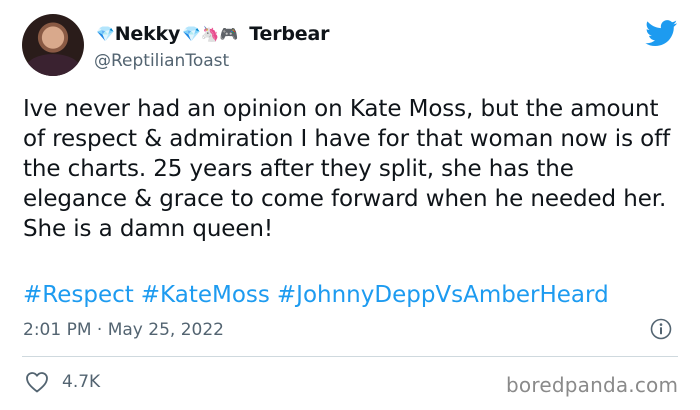 The height and width of the screenshot is (410, 700). I want to click on hashtag-link: #JohnnyDeppVsAmberHeard, so click(443, 295).